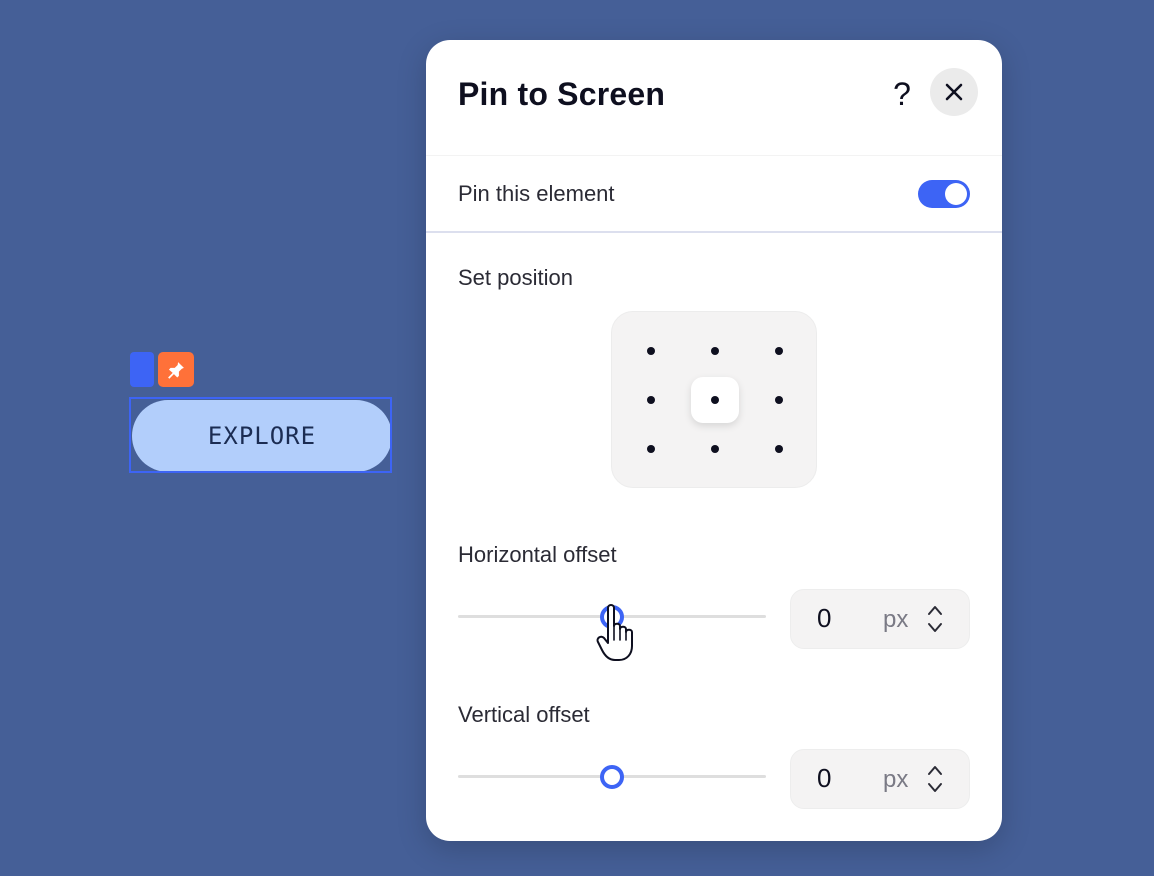 This screenshot has width=1154, height=876. What do you see at coordinates (956, 194) in the screenshot?
I see `toggle-knob` at bounding box center [956, 194].